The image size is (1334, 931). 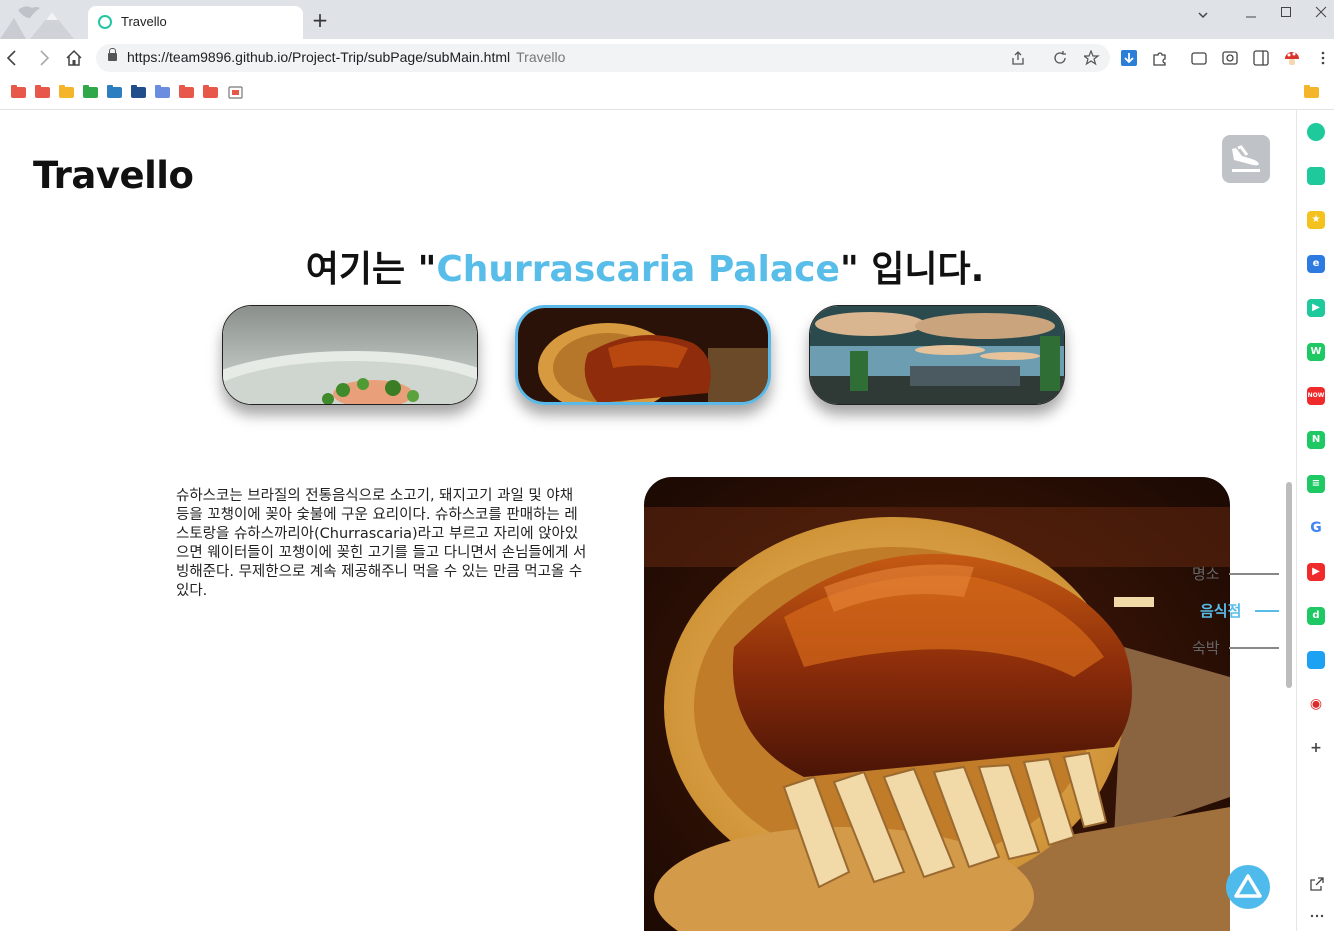 What do you see at coordinates (1316, 176) in the screenshot?
I see `bell-app-icon` at bounding box center [1316, 176].